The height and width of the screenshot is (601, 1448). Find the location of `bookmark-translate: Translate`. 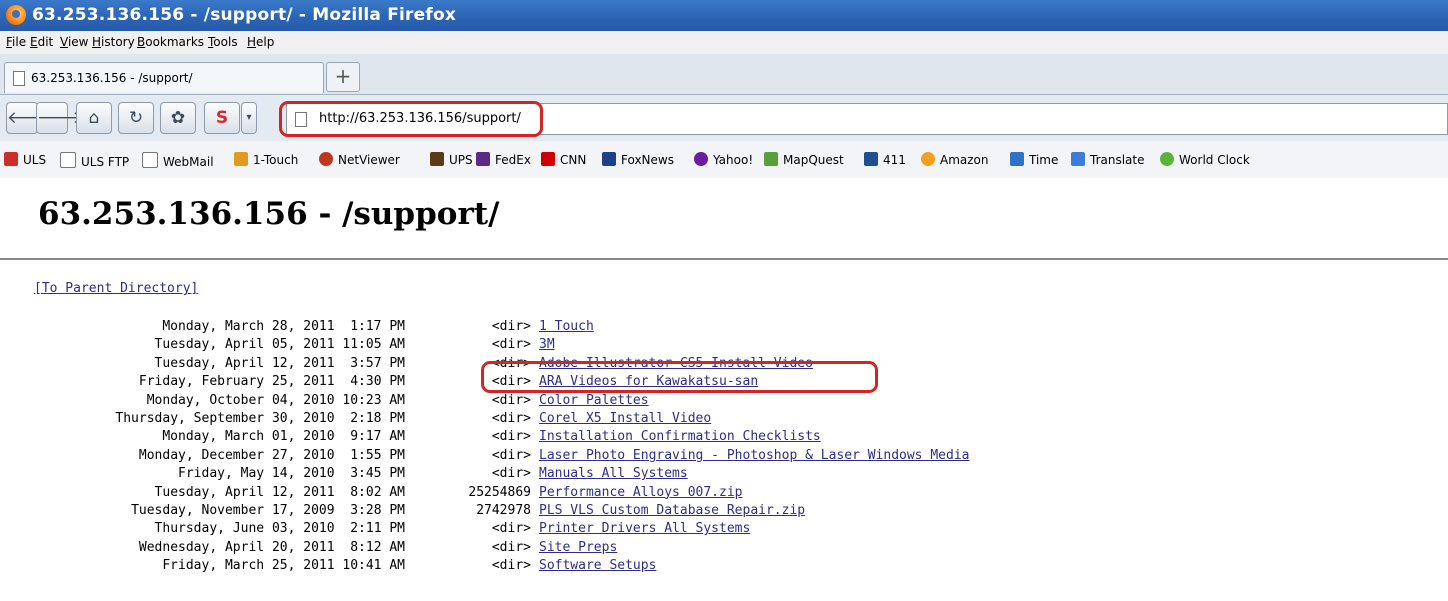

bookmark-translate: Translate is located at coordinates (1108, 159).